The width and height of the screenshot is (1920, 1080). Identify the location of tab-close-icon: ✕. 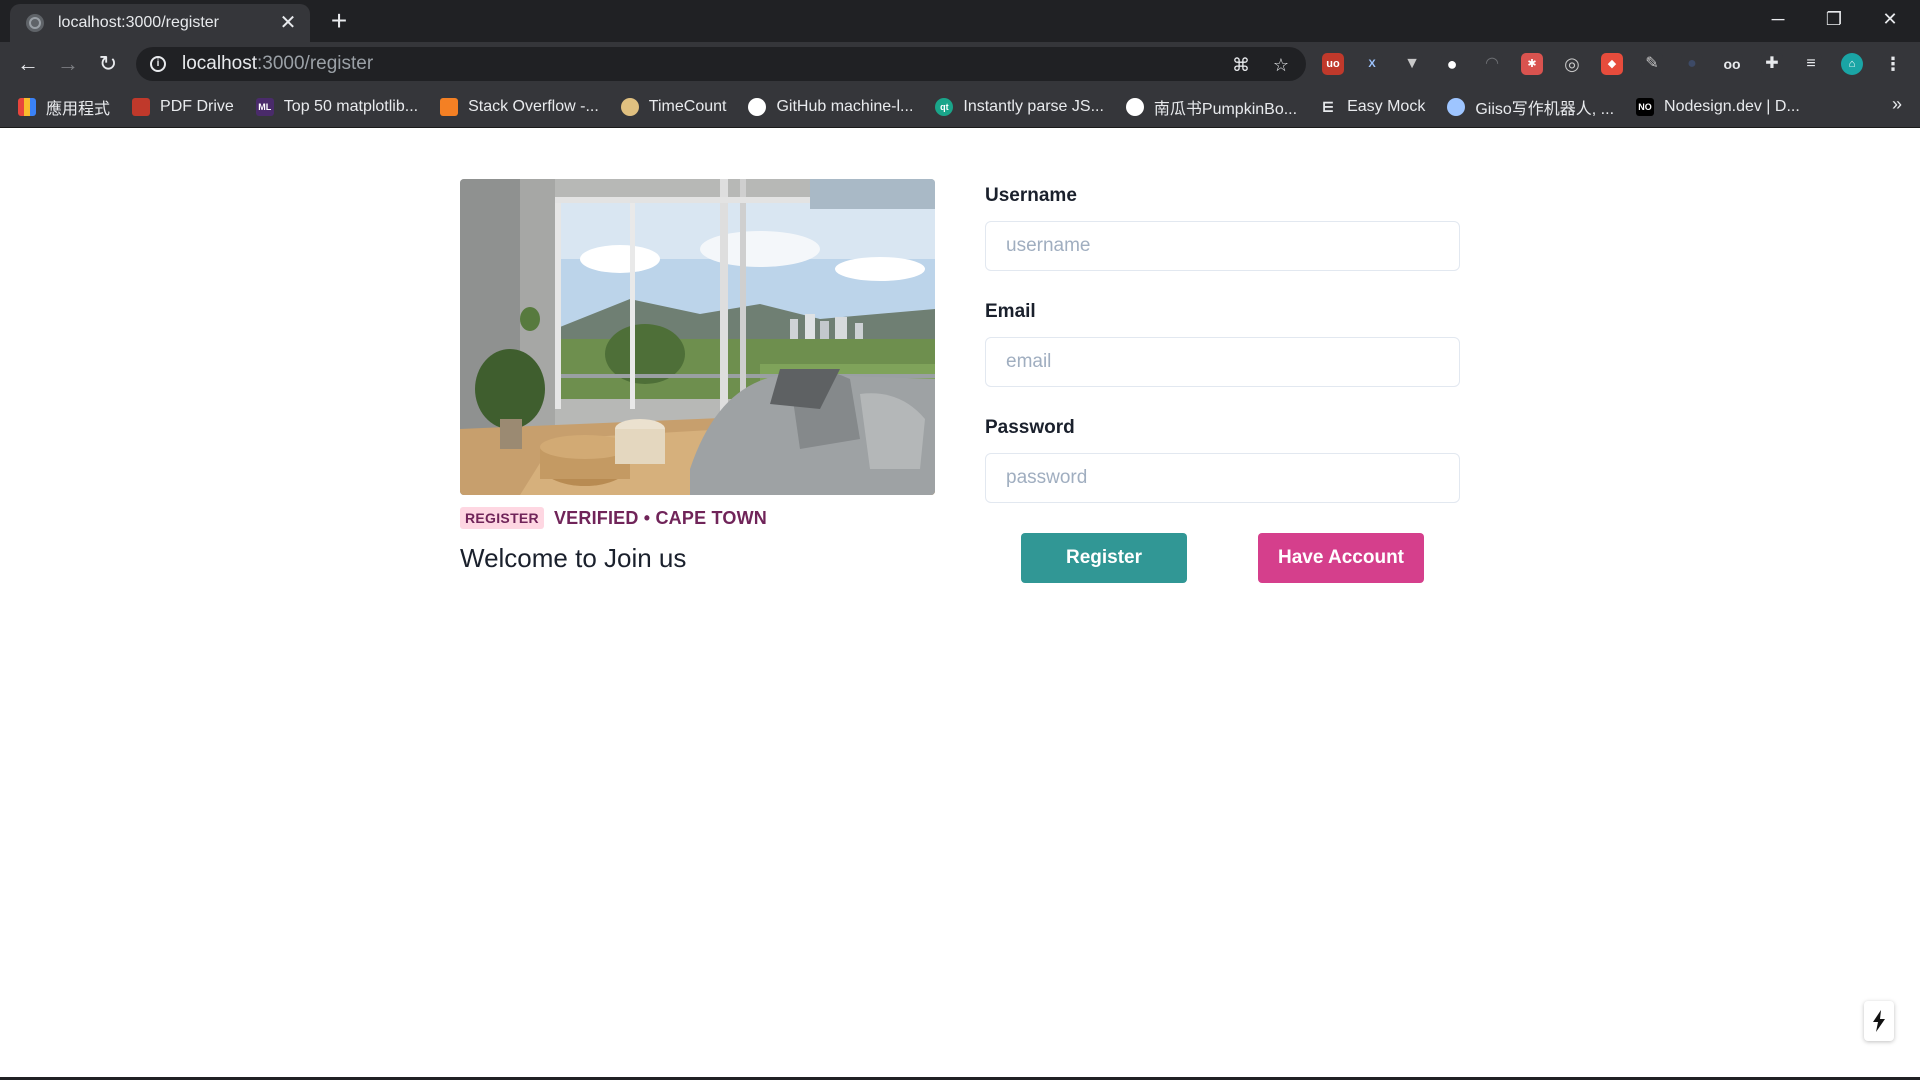
(288, 23).